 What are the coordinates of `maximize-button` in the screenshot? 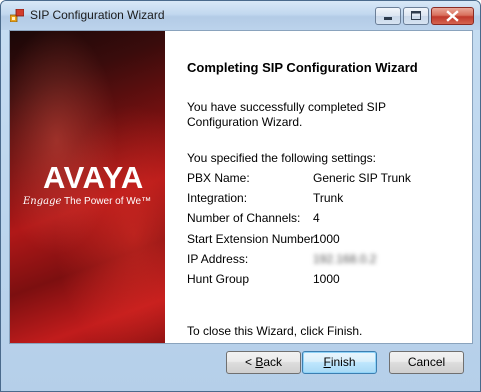 It's located at (416, 16).